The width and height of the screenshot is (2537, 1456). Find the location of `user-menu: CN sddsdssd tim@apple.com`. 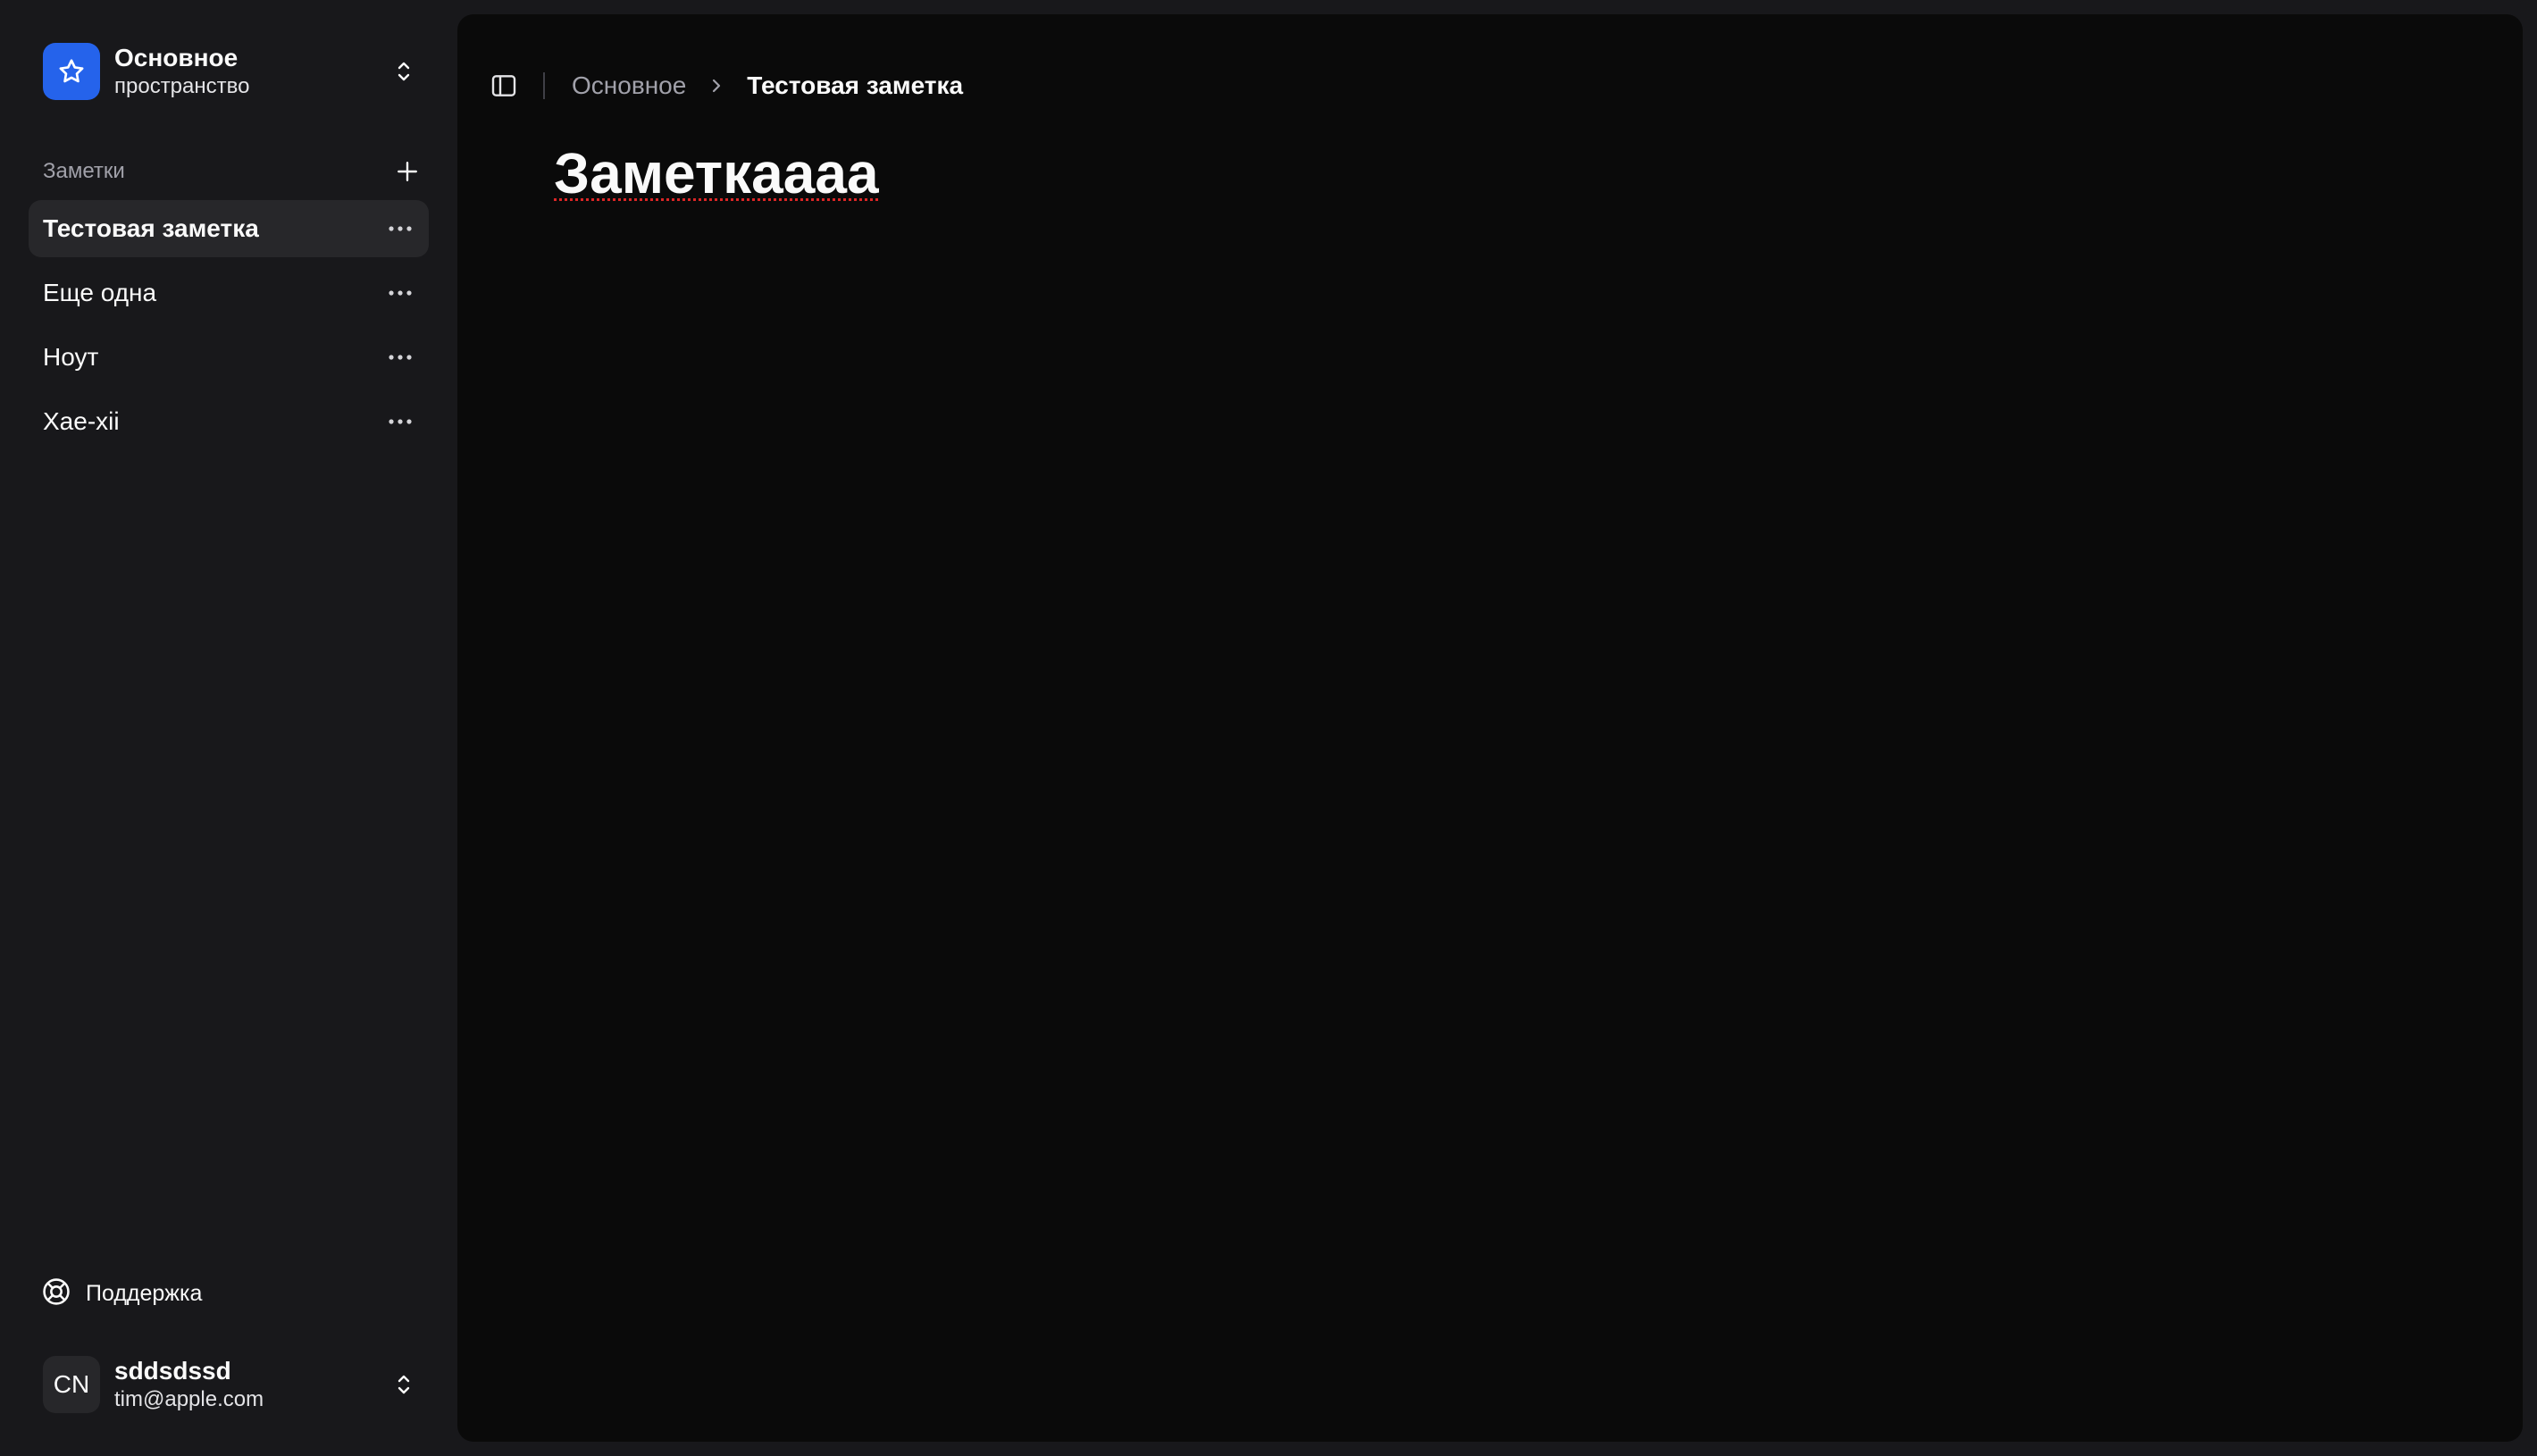

user-menu: CN sddsdssd tim@apple.com is located at coordinates (229, 1384).